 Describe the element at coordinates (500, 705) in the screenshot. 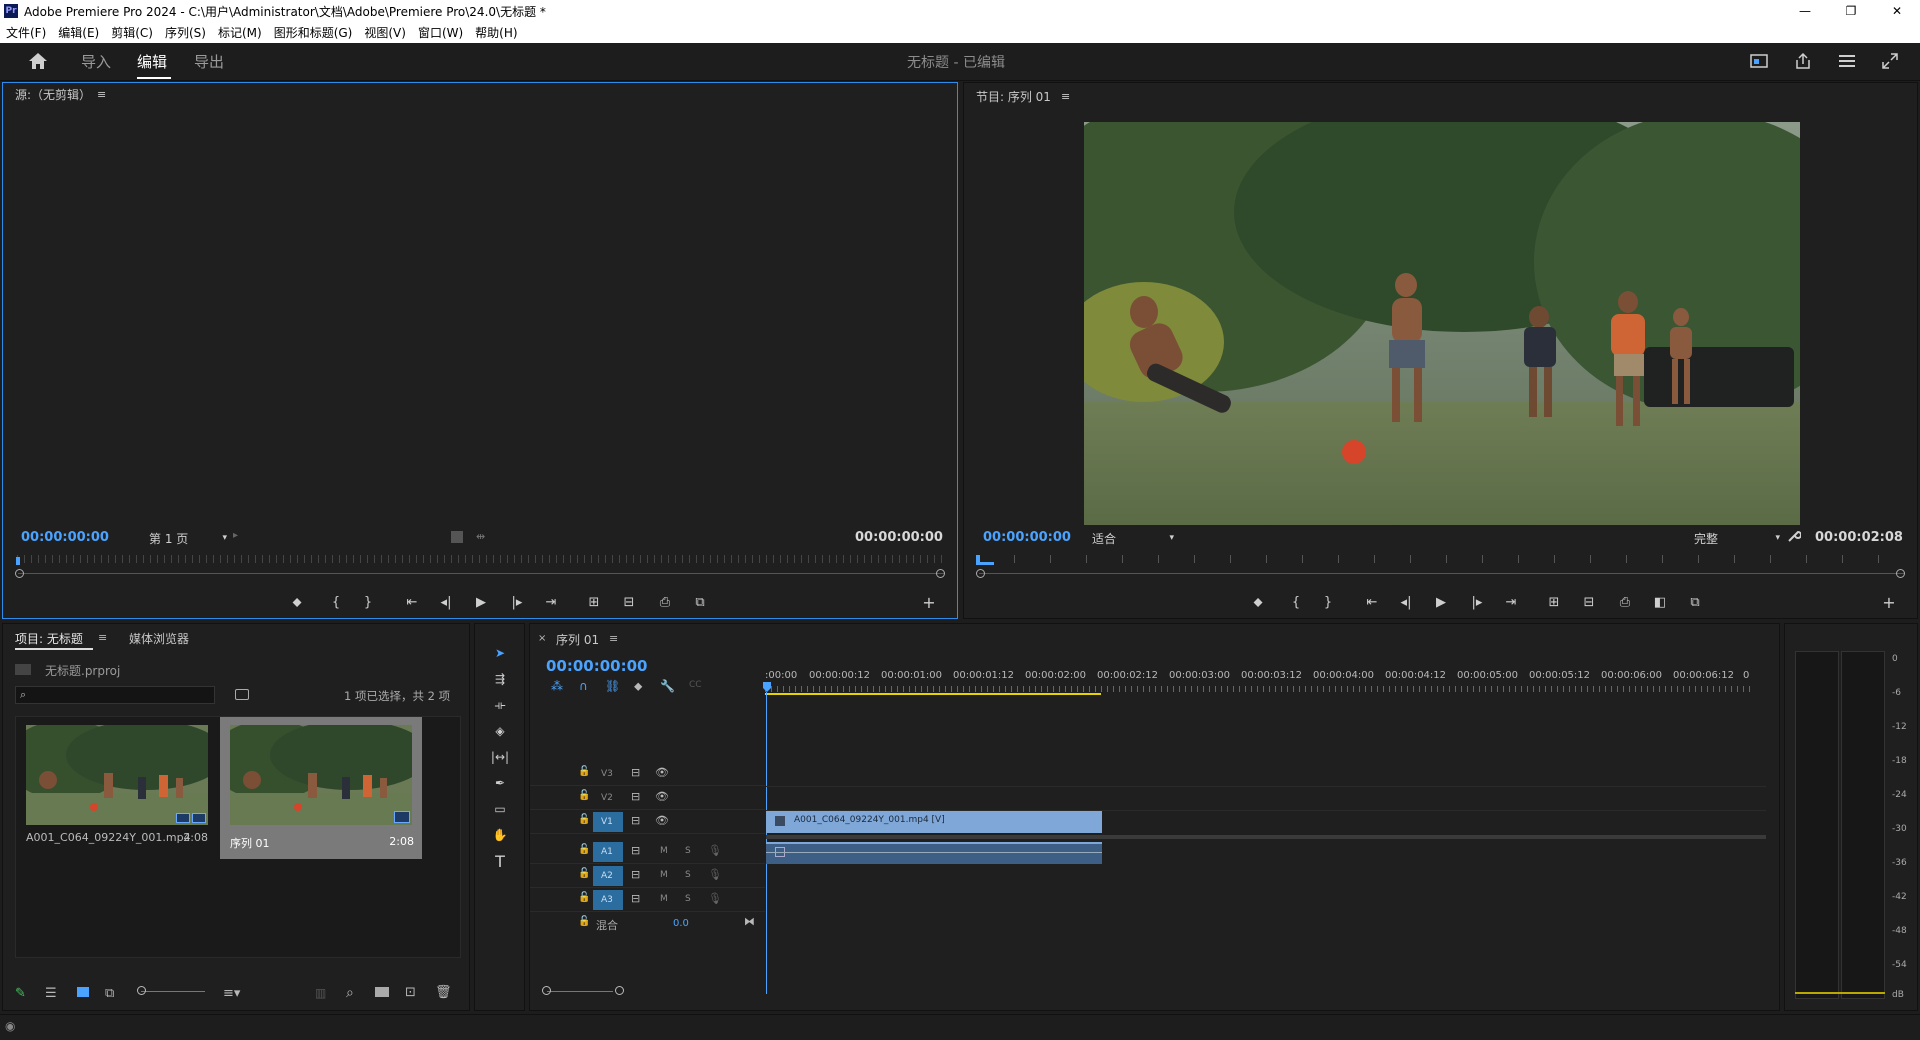

I see `ripple-edit-tool-icon: ⟛` at that location.